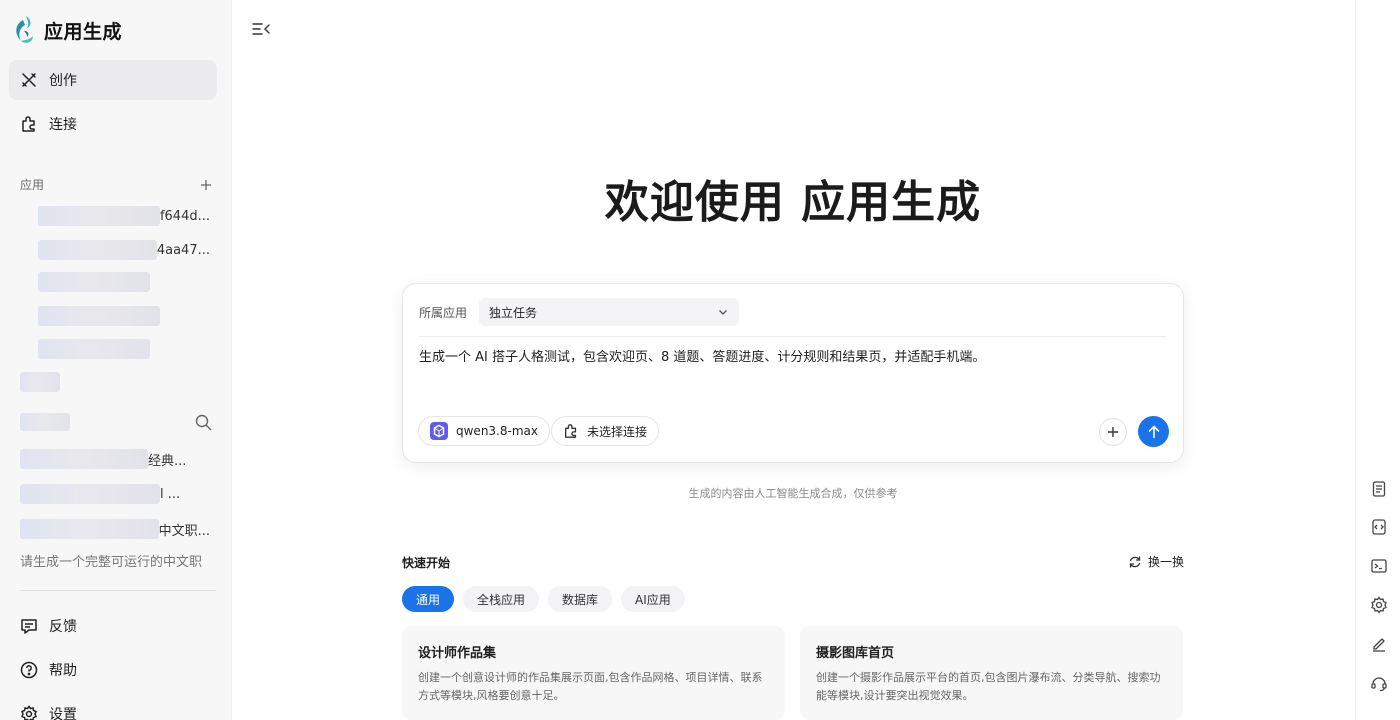 The width and height of the screenshot is (1400, 720). Describe the element at coordinates (63, 671) in the screenshot. I see `nav-help-label: 帮助` at that location.